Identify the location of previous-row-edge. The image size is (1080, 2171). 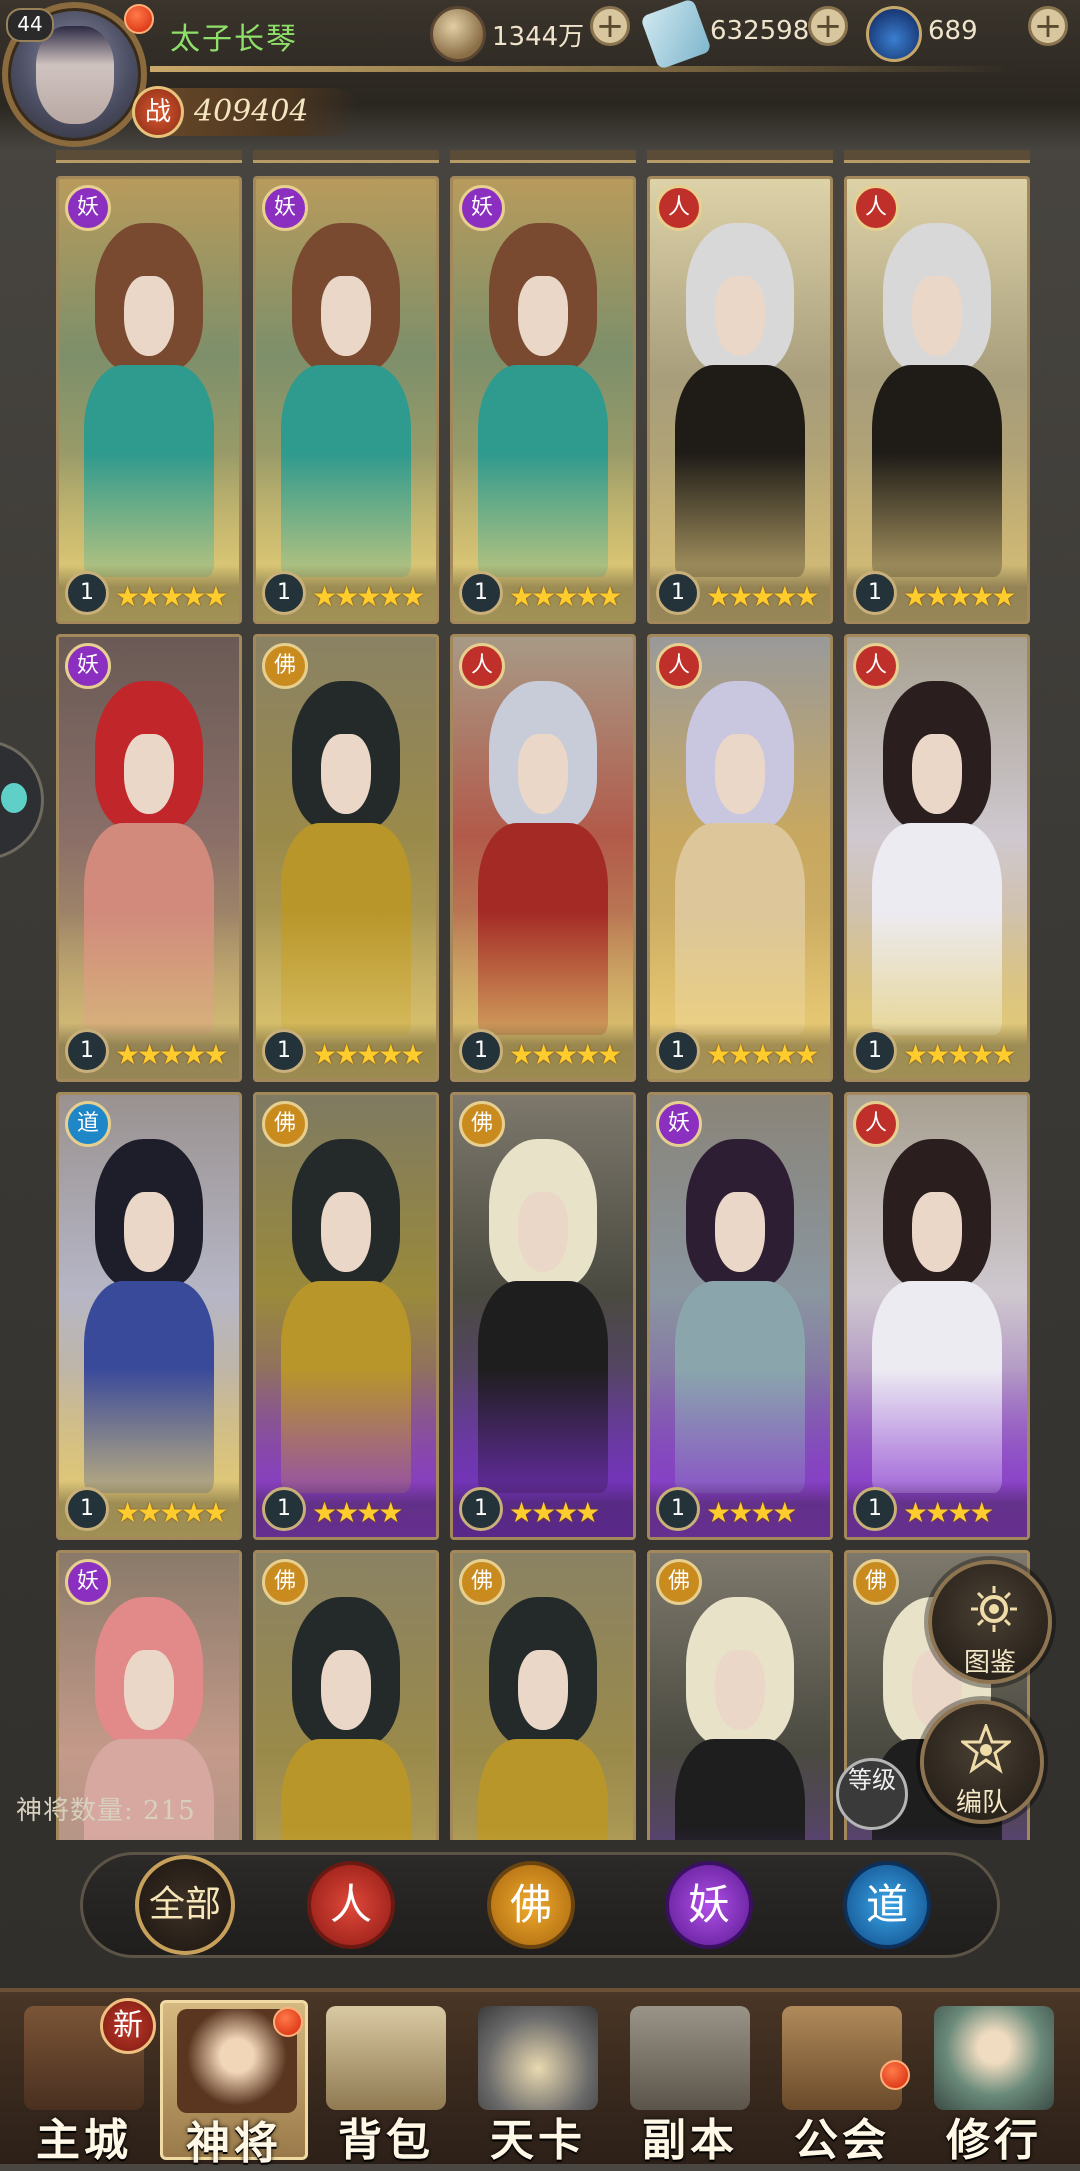
(548, 156).